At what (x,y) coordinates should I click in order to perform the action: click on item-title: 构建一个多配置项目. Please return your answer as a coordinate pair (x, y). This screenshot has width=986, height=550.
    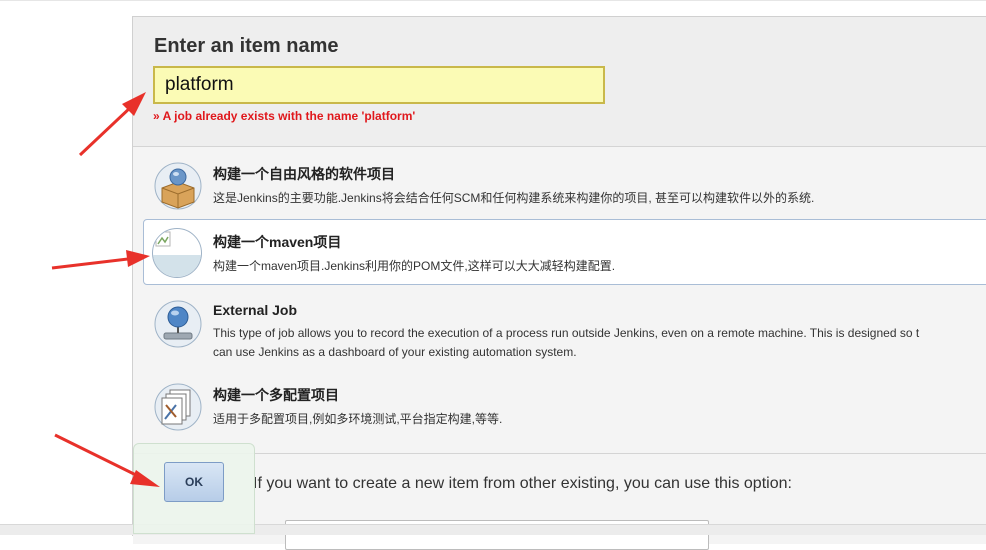
    Looking at the image, I should click on (276, 395).